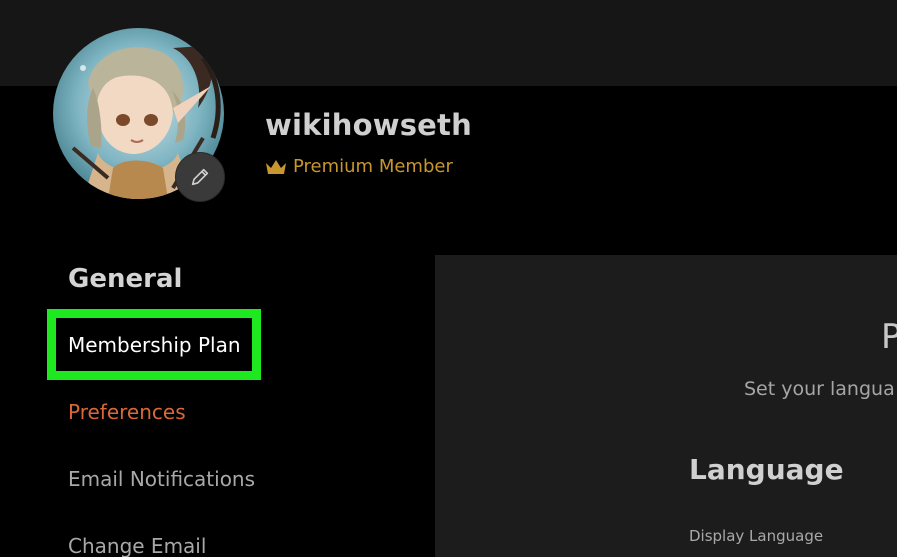 Image resolution: width=897 pixels, height=557 pixels. What do you see at coordinates (368, 125) in the screenshot?
I see `profile-username: wikihowseth` at bounding box center [368, 125].